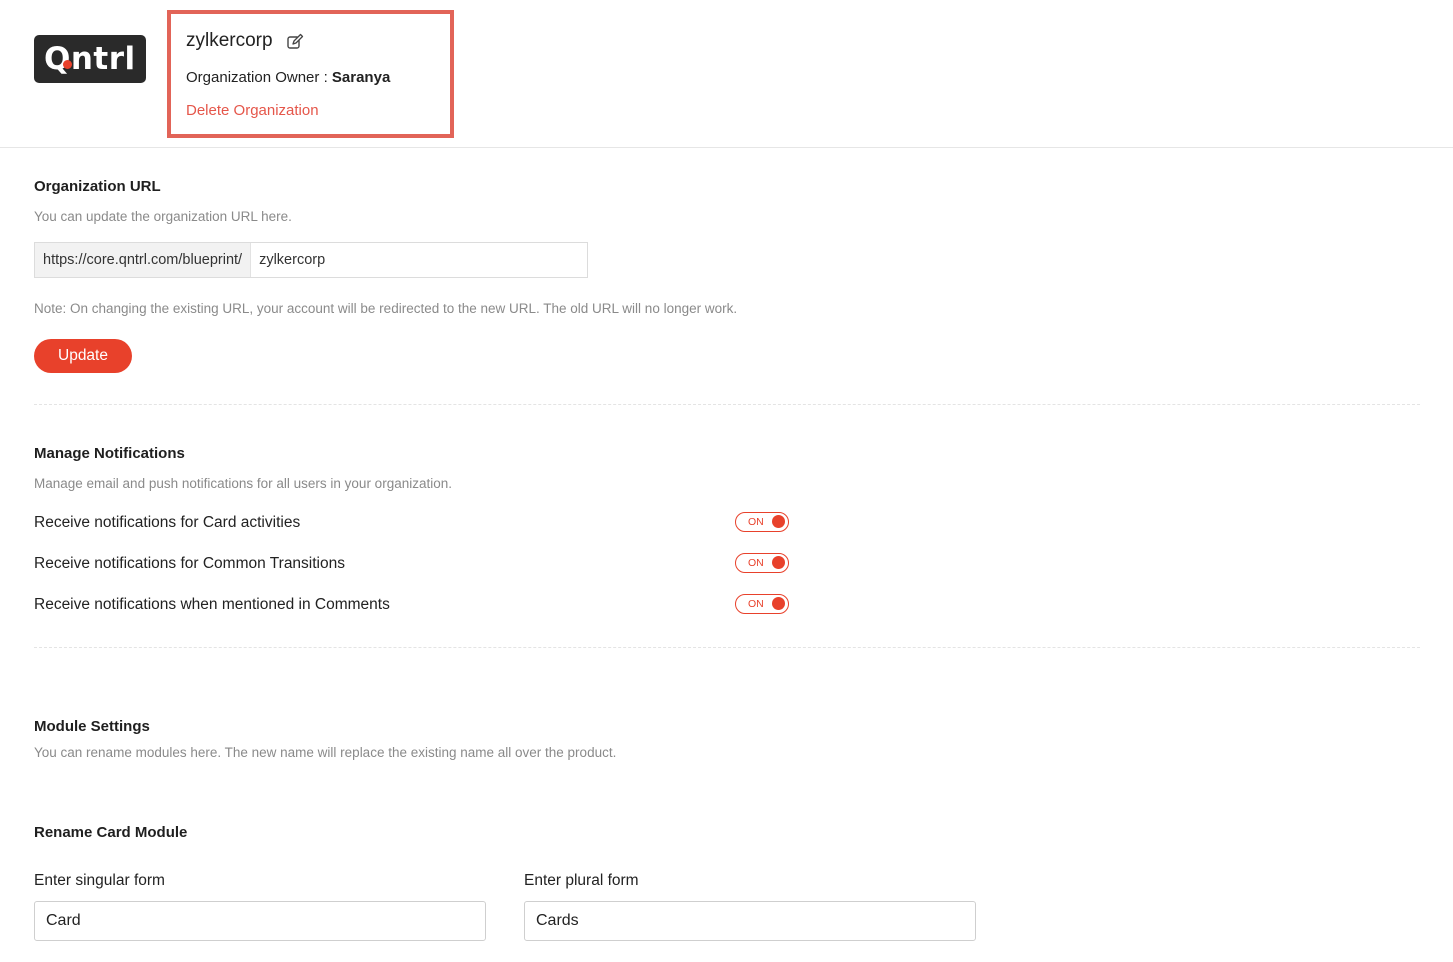  I want to click on org-url-title: Organization URL, so click(97, 186).